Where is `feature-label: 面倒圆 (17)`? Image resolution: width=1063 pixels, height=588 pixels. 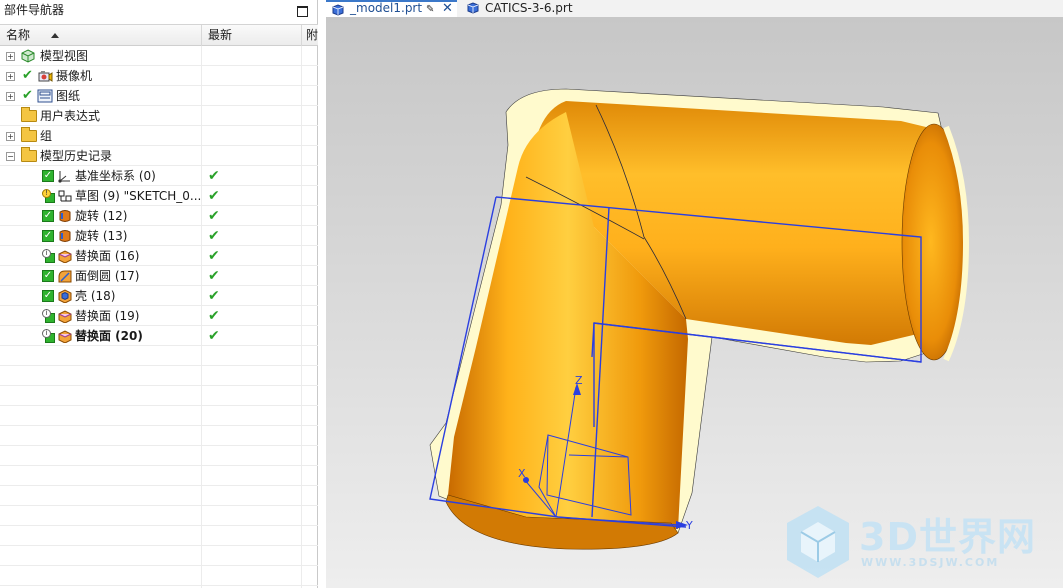 feature-label: 面倒圆 (17) is located at coordinates (107, 276).